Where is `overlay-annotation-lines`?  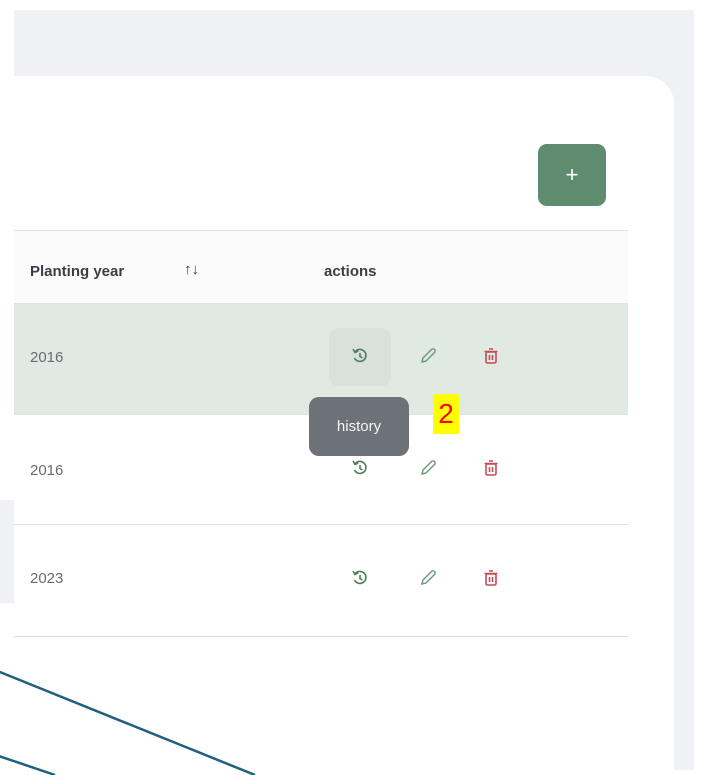 overlay-annotation-lines is located at coordinates (128, 722).